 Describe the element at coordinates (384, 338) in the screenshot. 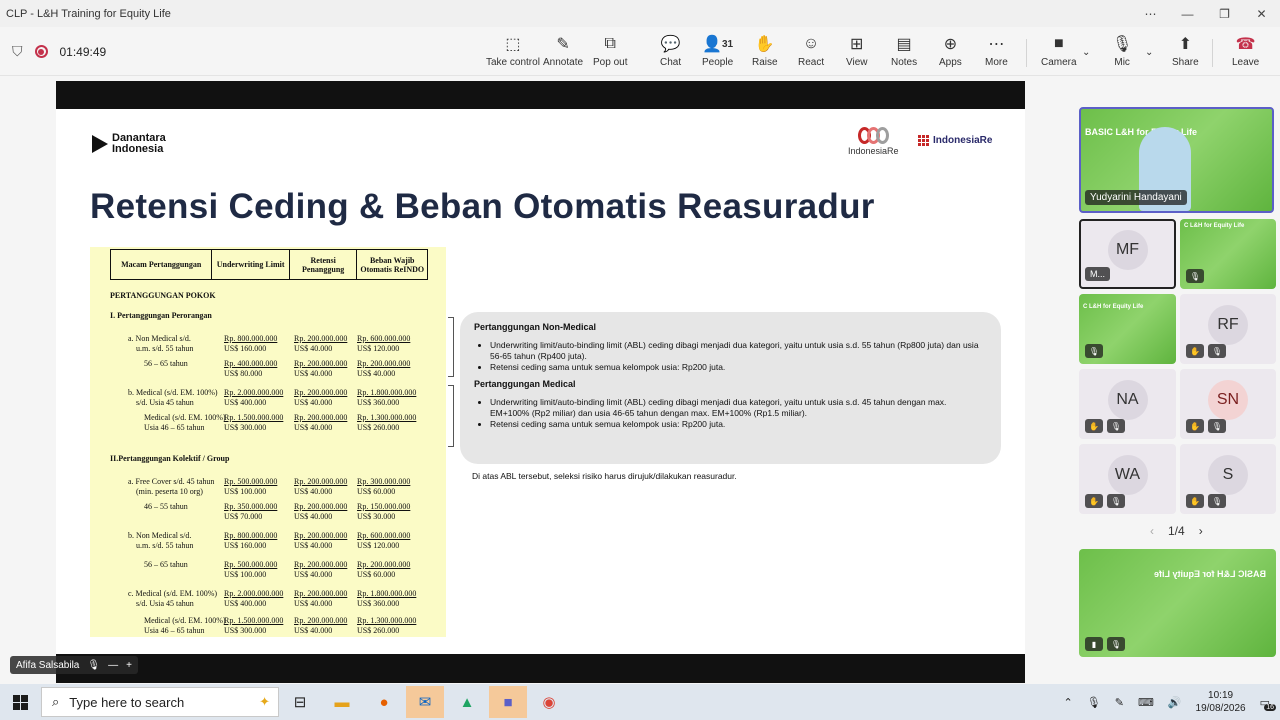

I see `table-cell: Rp. 600.000.000` at that location.